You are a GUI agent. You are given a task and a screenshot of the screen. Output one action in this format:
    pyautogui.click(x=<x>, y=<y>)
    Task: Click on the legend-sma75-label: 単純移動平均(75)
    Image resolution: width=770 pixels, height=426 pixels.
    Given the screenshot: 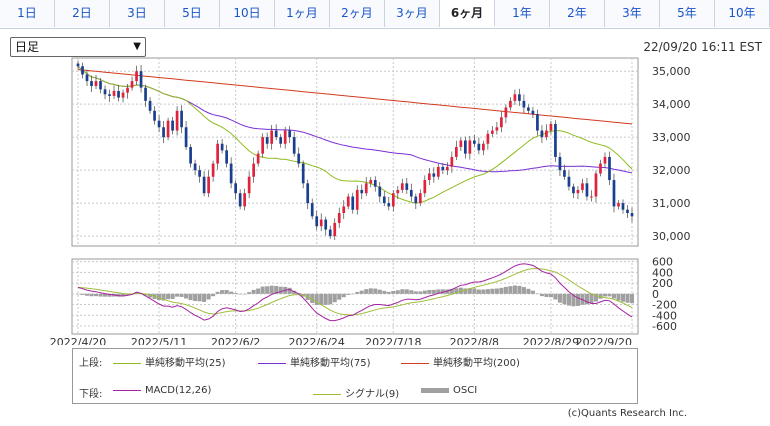 What is the action you would take?
    pyautogui.click(x=330, y=363)
    